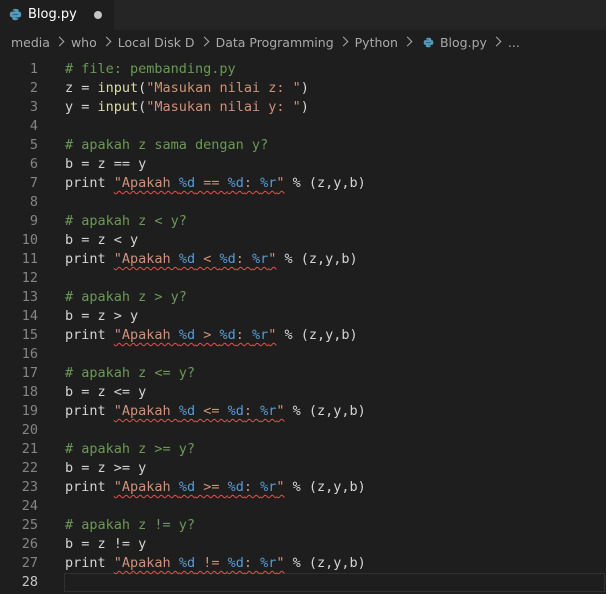 This screenshot has width=606, height=594. I want to click on breadcrumb-item-data-programming: Data Programming, so click(275, 42).